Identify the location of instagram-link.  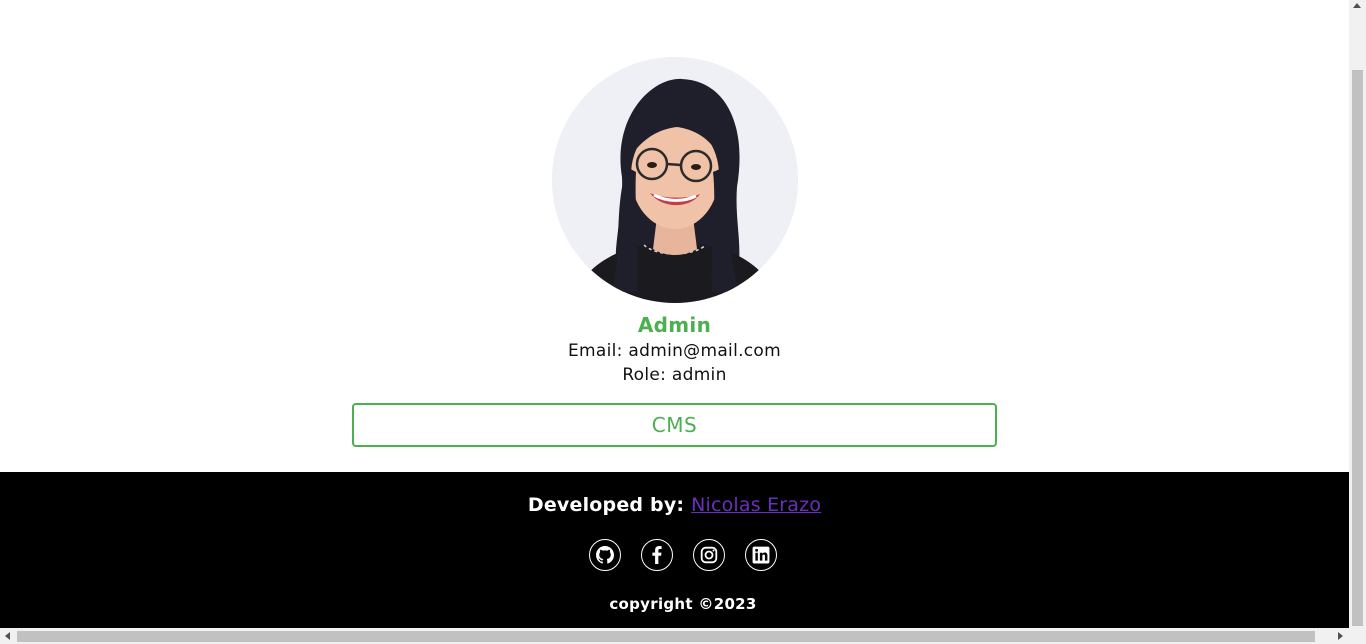
(709, 555).